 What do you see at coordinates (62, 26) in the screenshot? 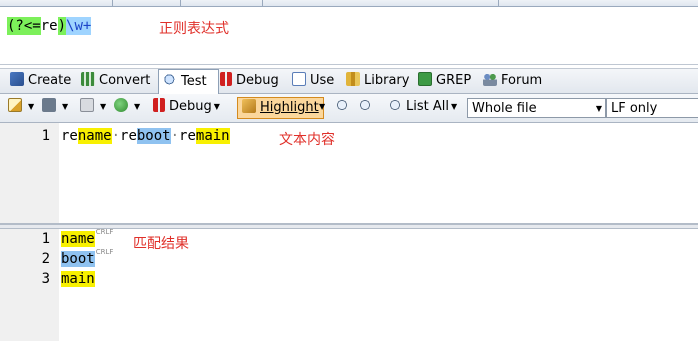
I see `regex-lookbehind-close: )` at bounding box center [62, 26].